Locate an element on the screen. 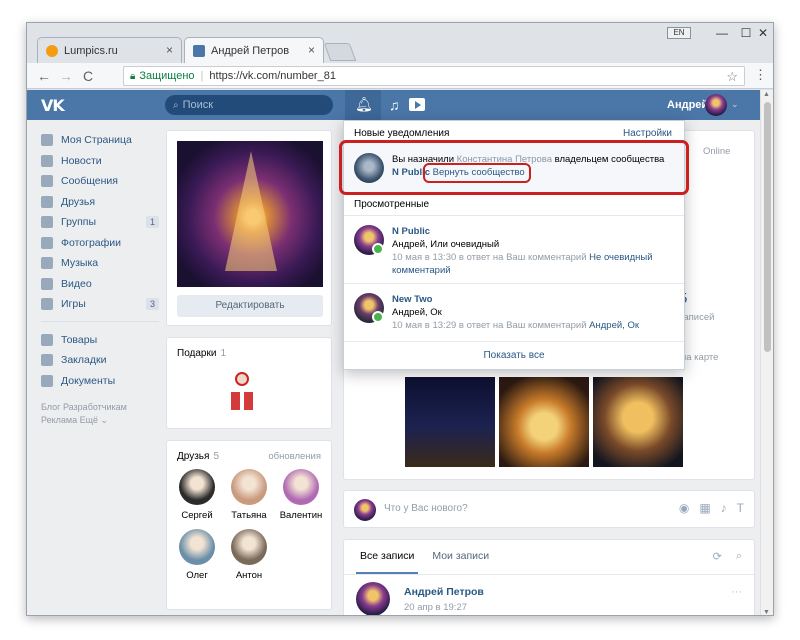 Image resolution: width=800 pixels, height=640 pixels. tab-lumpics: Lumpics.ru × is located at coordinates (109, 50).